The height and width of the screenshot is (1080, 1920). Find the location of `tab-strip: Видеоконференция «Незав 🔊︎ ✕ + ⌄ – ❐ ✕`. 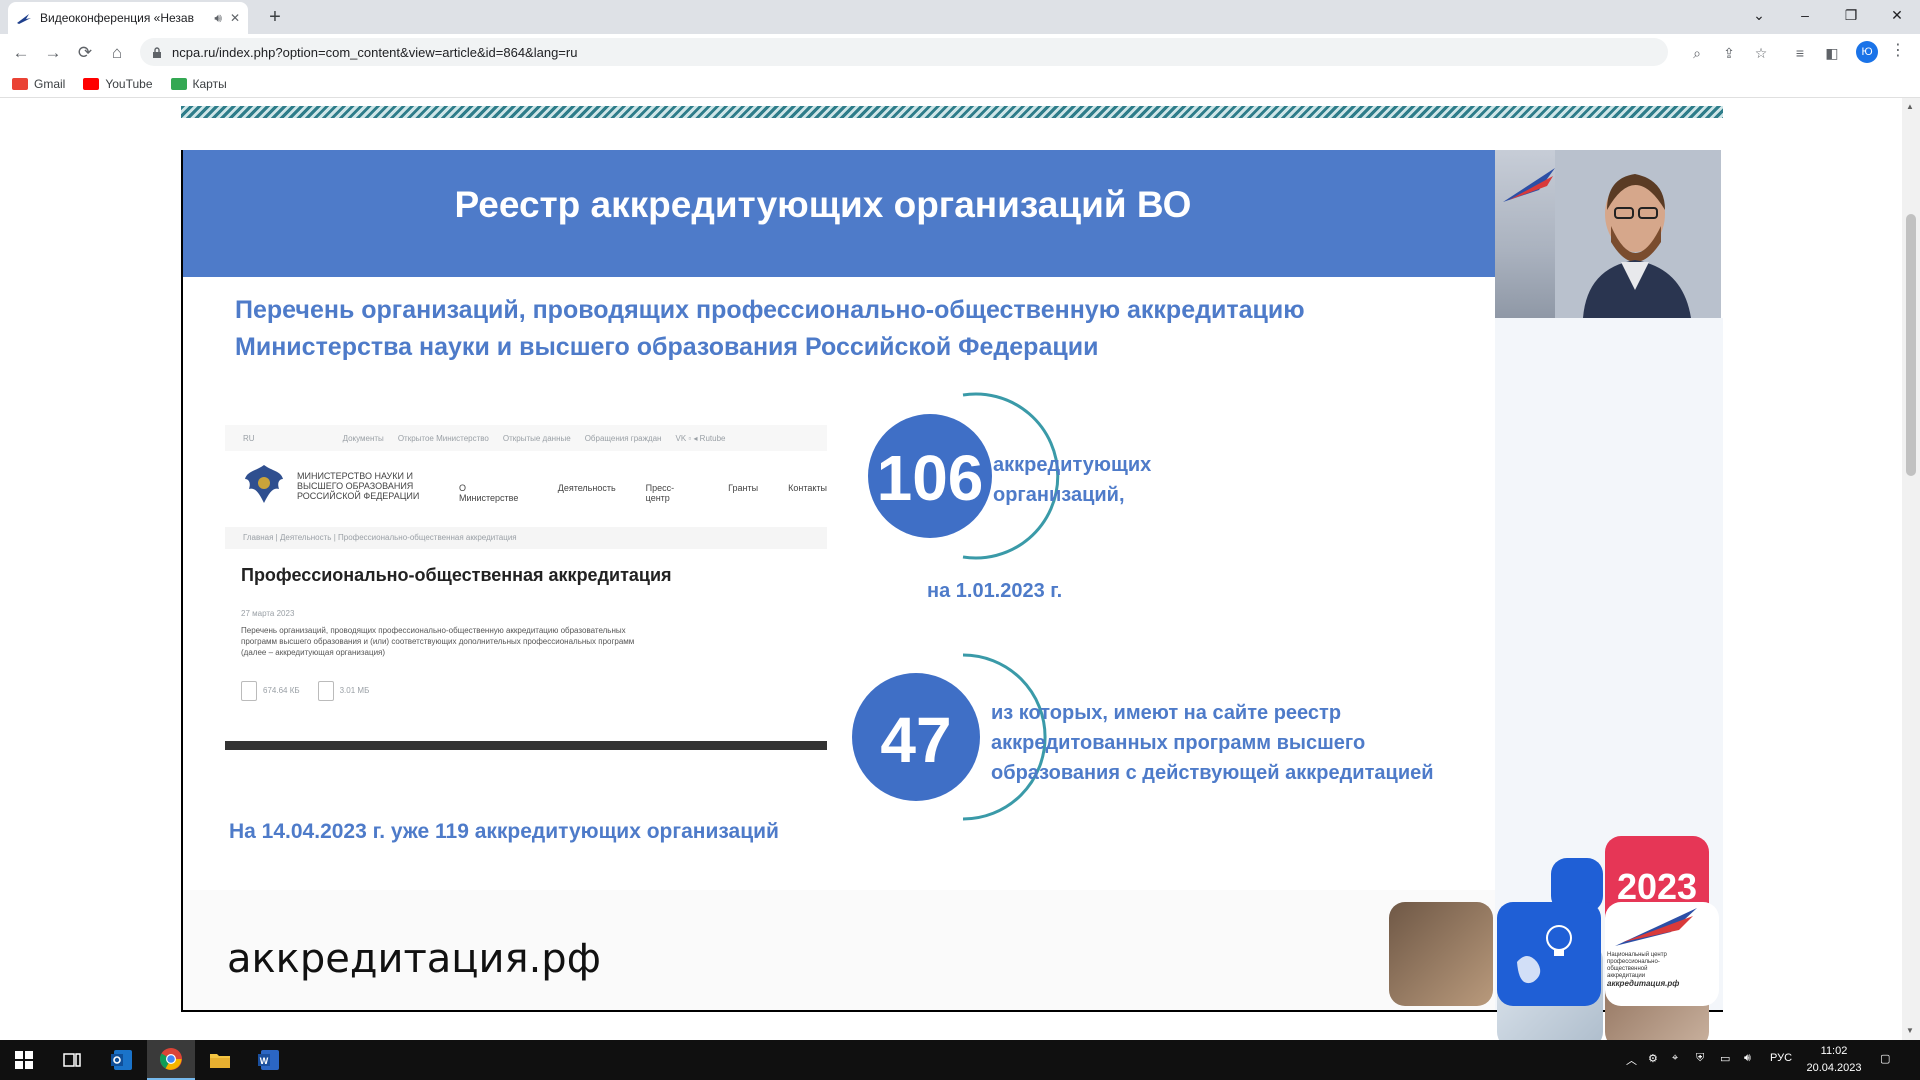

tab-strip: Видеоконференция «Незав 🔊︎ ✕ + ⌄ – ❐ ✕ is located at coordinates (960, 17).